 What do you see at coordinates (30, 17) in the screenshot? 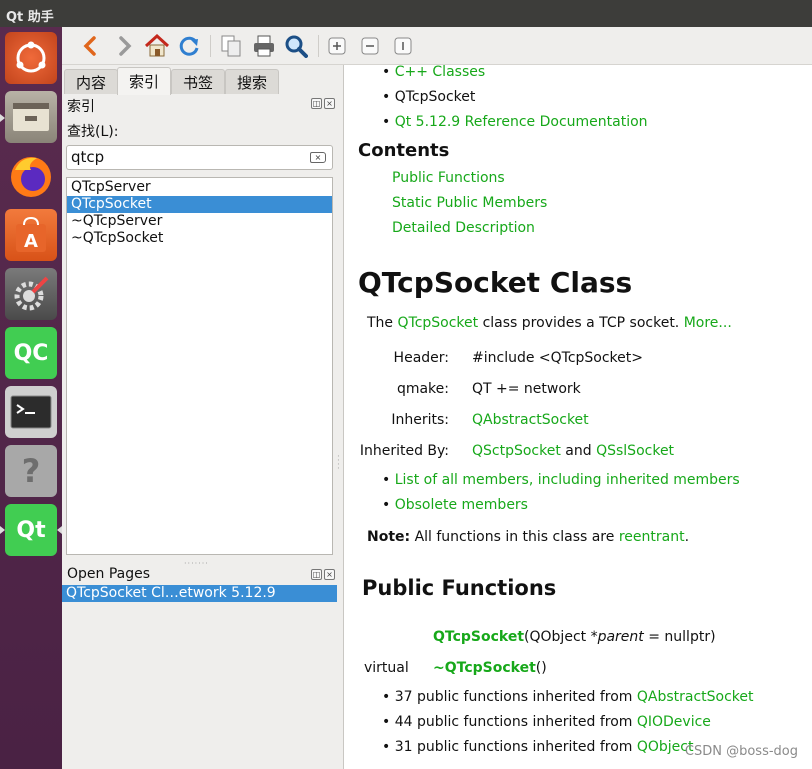
I see `window-title: Qt 助手` at bounding box center [30, 17].